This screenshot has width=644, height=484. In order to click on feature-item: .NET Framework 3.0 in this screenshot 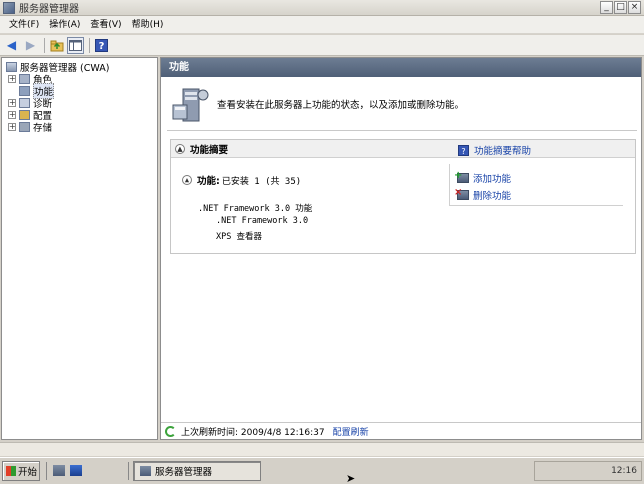, I will do `click(262, 221)`.